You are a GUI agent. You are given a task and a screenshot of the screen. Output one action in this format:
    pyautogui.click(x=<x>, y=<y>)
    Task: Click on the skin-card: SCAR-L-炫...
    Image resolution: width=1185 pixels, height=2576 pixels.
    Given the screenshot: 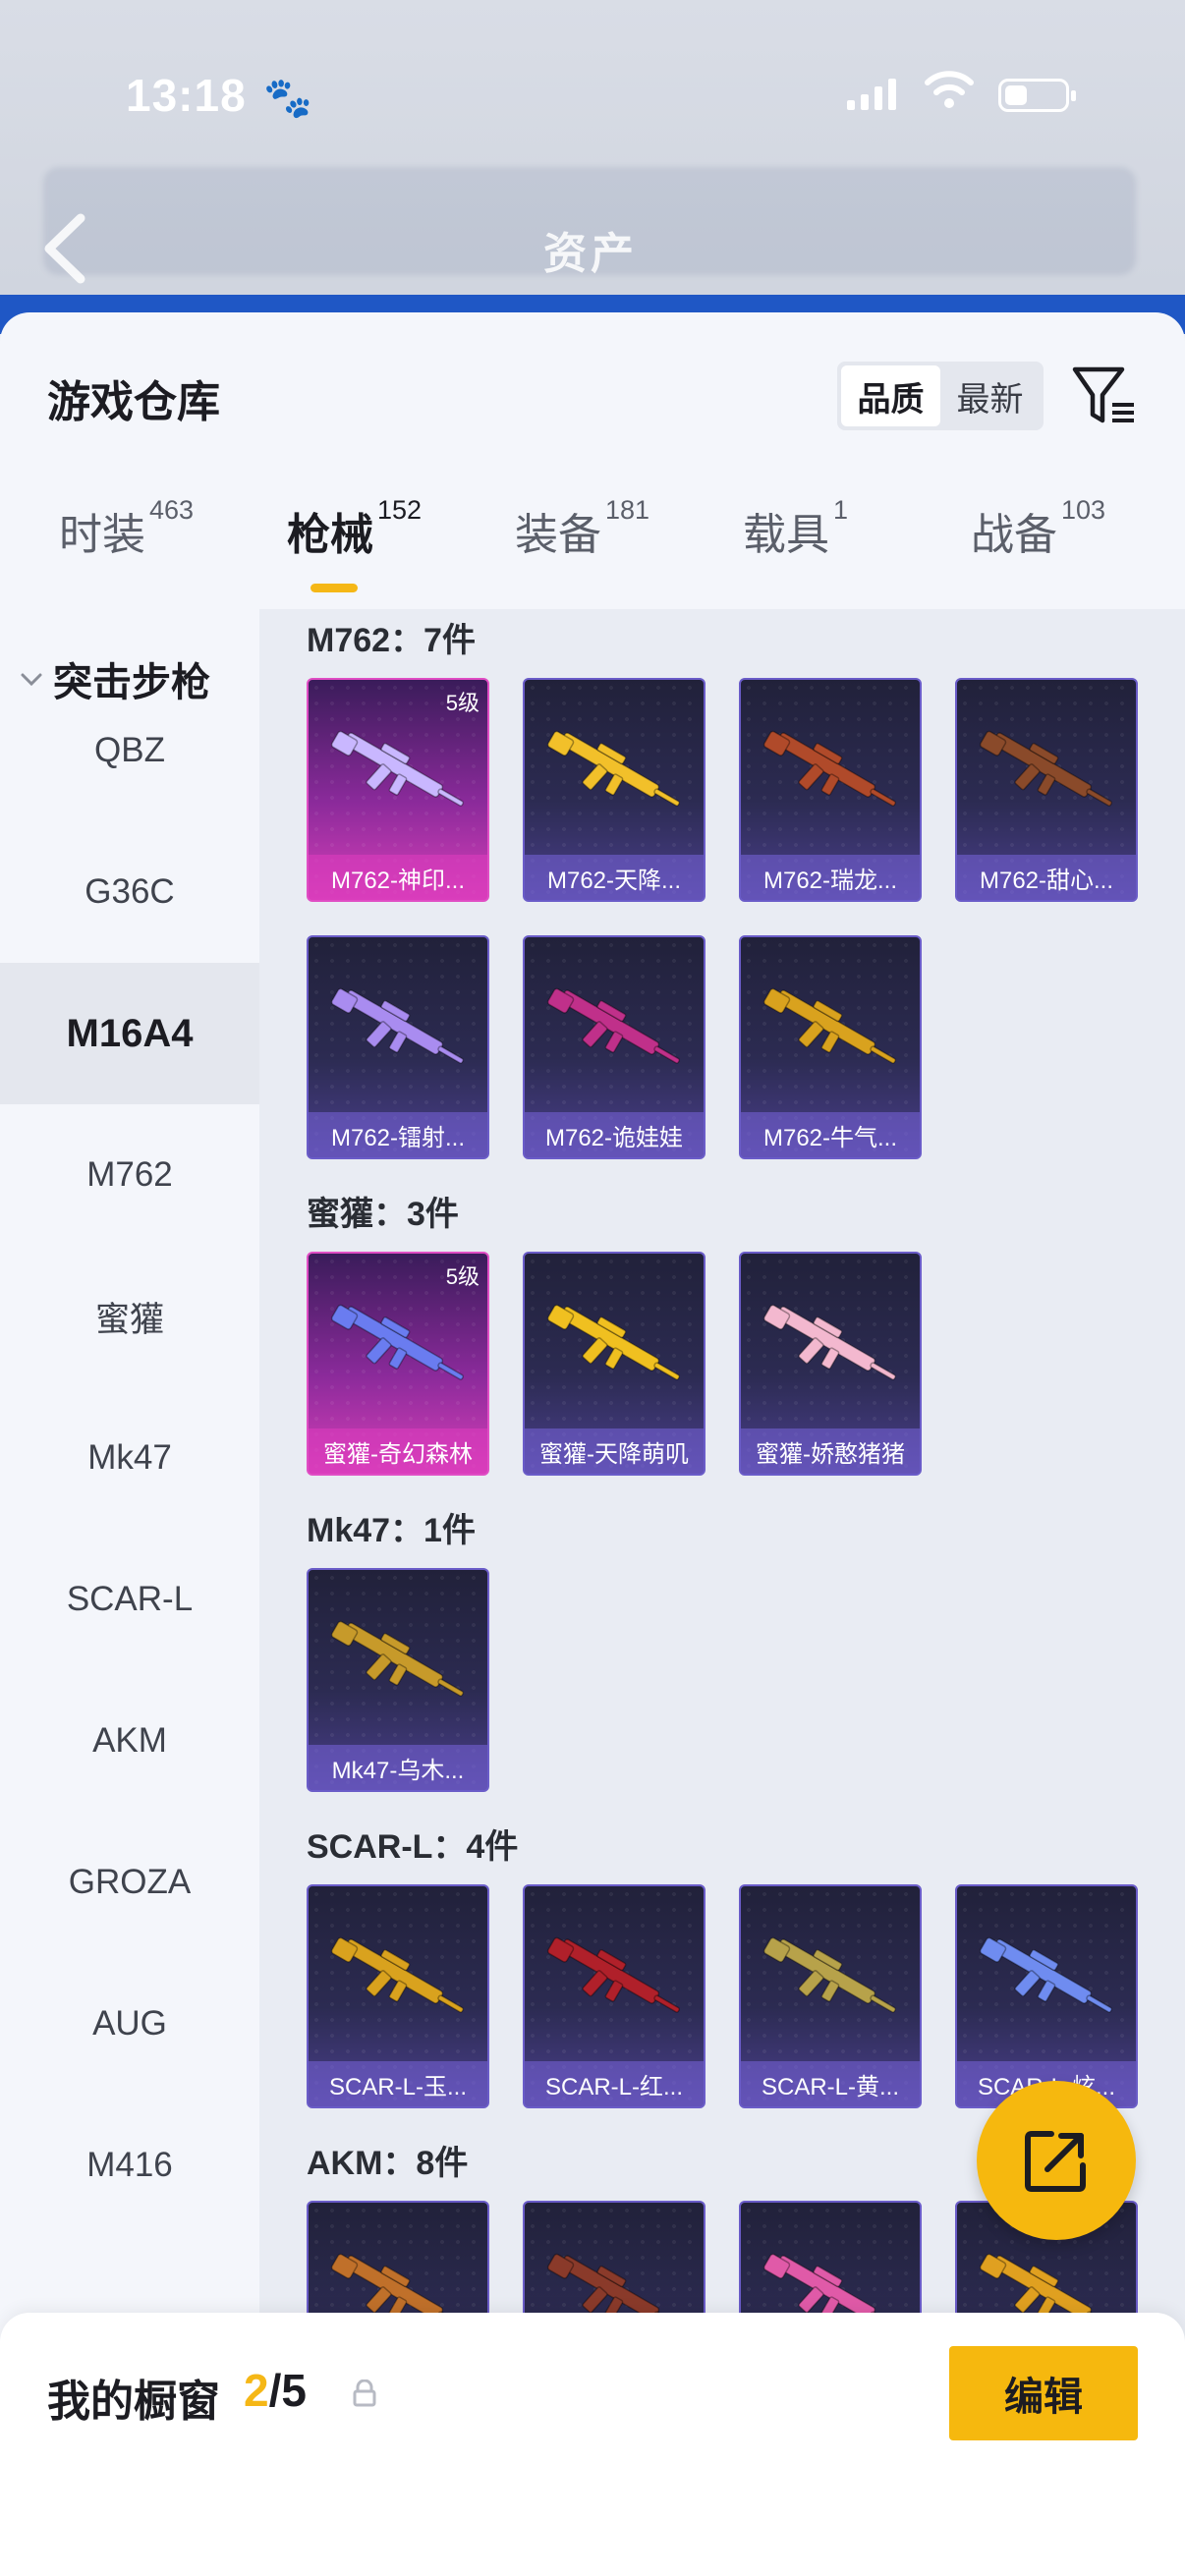 What is the action you would take?
    pyautogui.click(x=1046, y=1996)
    